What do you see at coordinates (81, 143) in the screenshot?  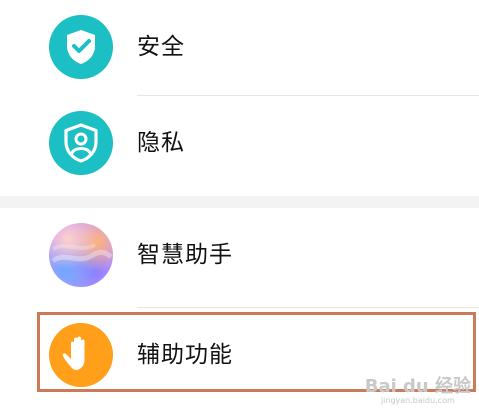 I see `privacy-shield-user-icon` at bounding box center [81, 143].